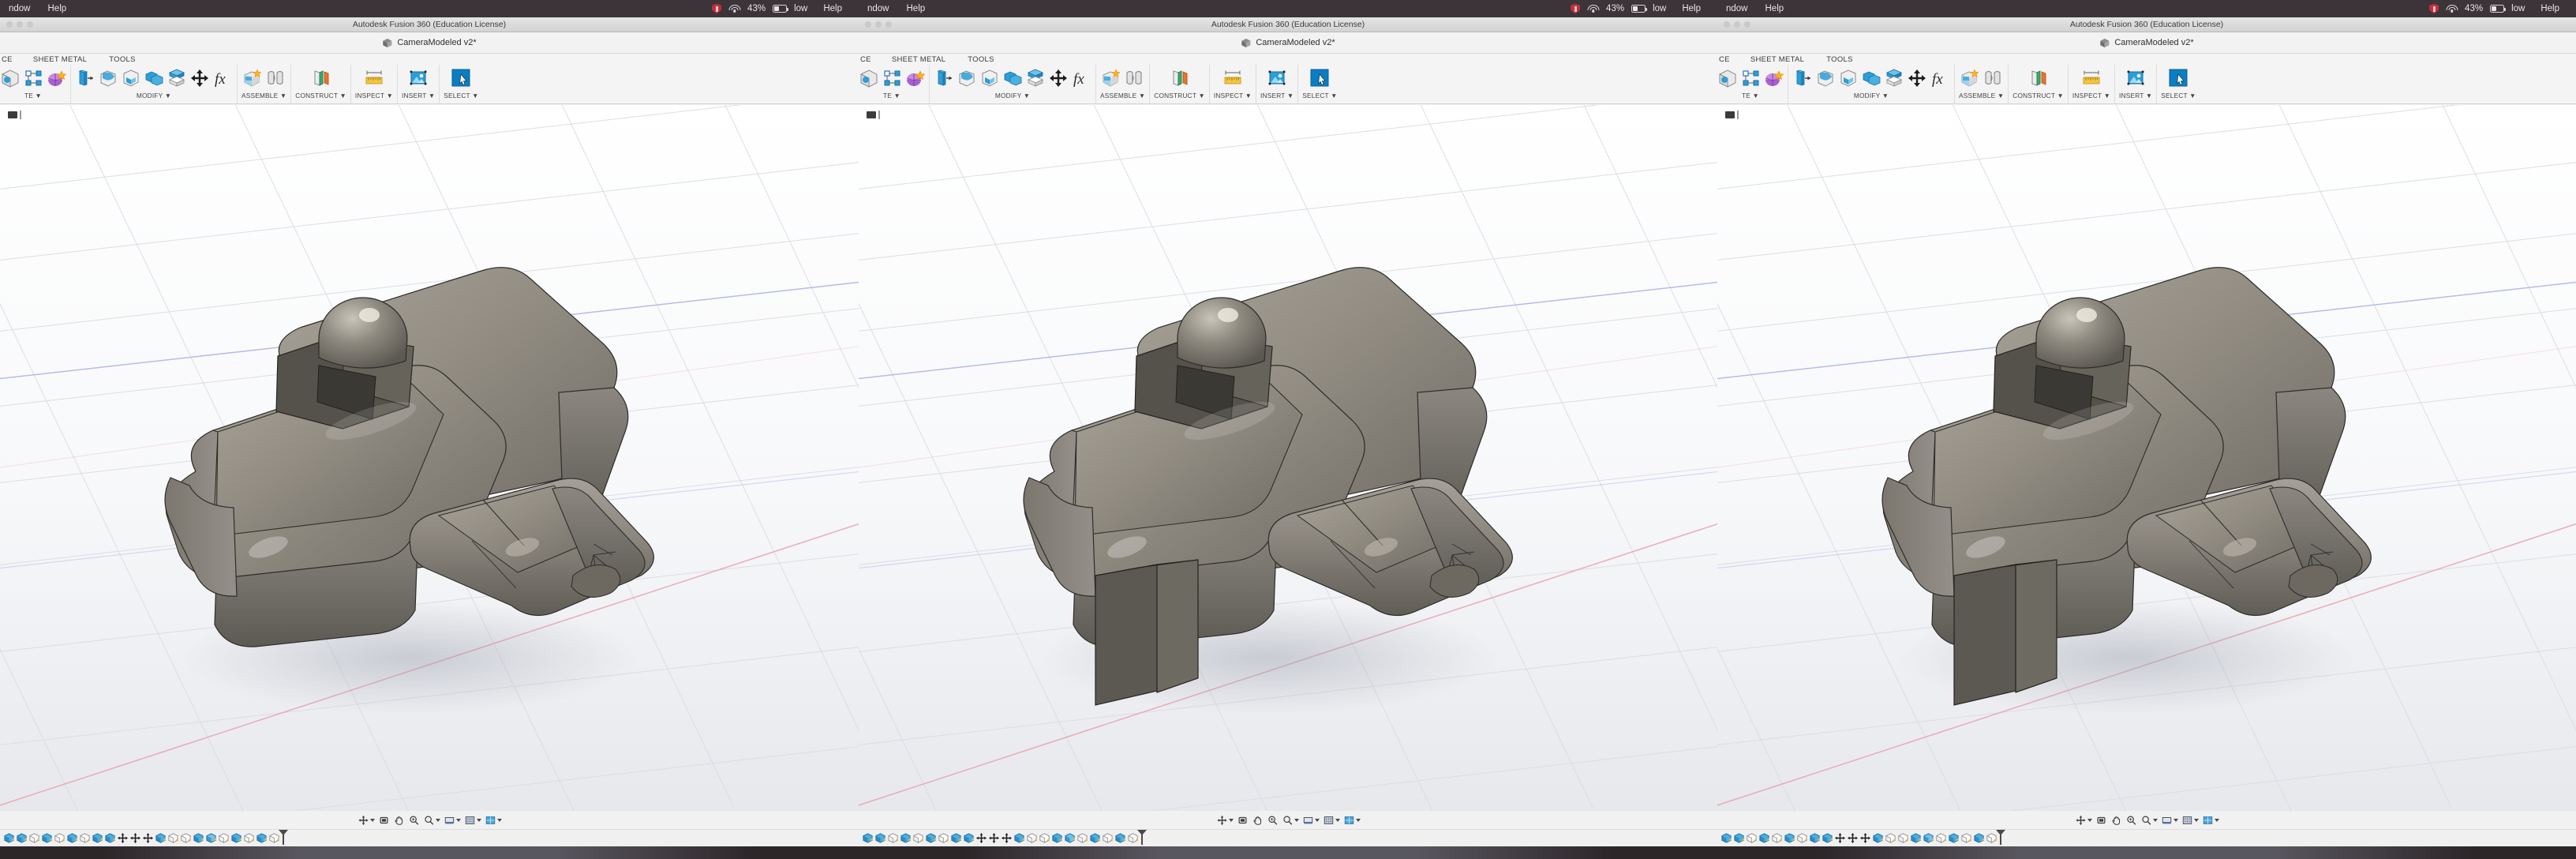 The image size is (2576, 859). What do you see at coordinates (1122, 95) in the screenshot?
I see `assemble-panel-label: ASSEMBLE ▼` at bounding box center [1122, 95].